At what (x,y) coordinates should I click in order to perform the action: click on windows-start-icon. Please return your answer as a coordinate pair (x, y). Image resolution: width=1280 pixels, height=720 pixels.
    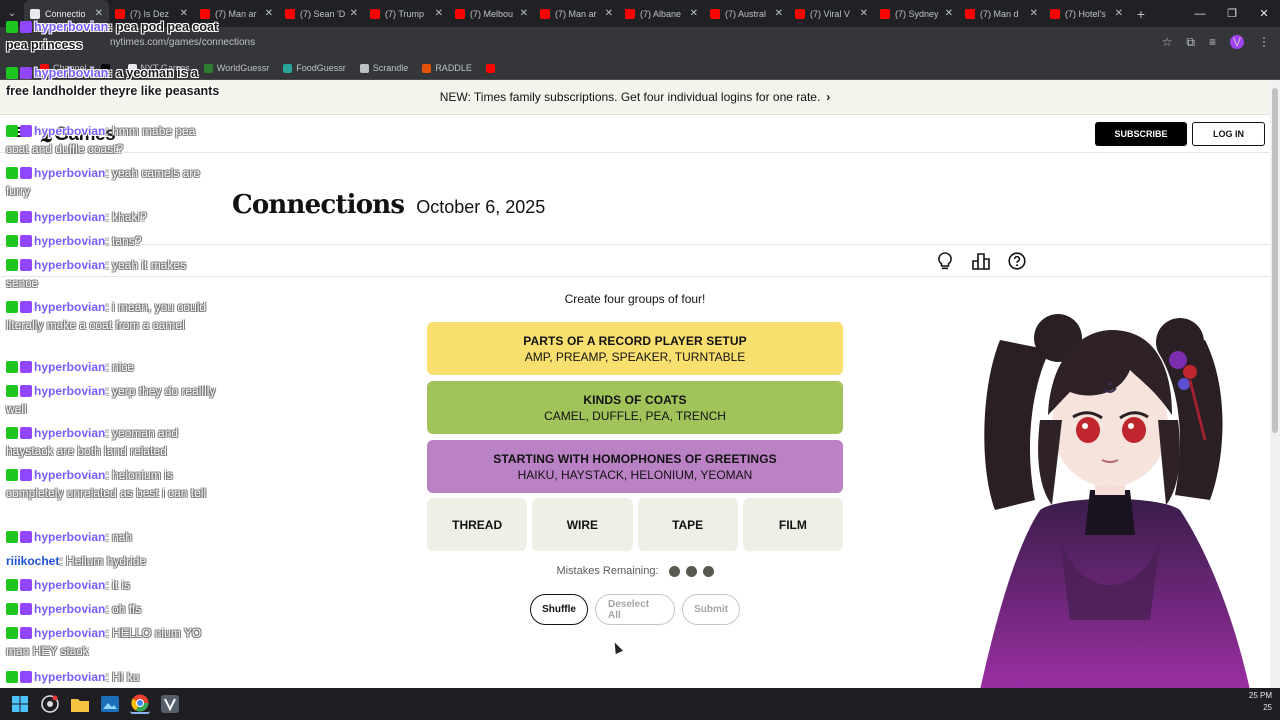
    Looking at the image, I should click on (20, 704).